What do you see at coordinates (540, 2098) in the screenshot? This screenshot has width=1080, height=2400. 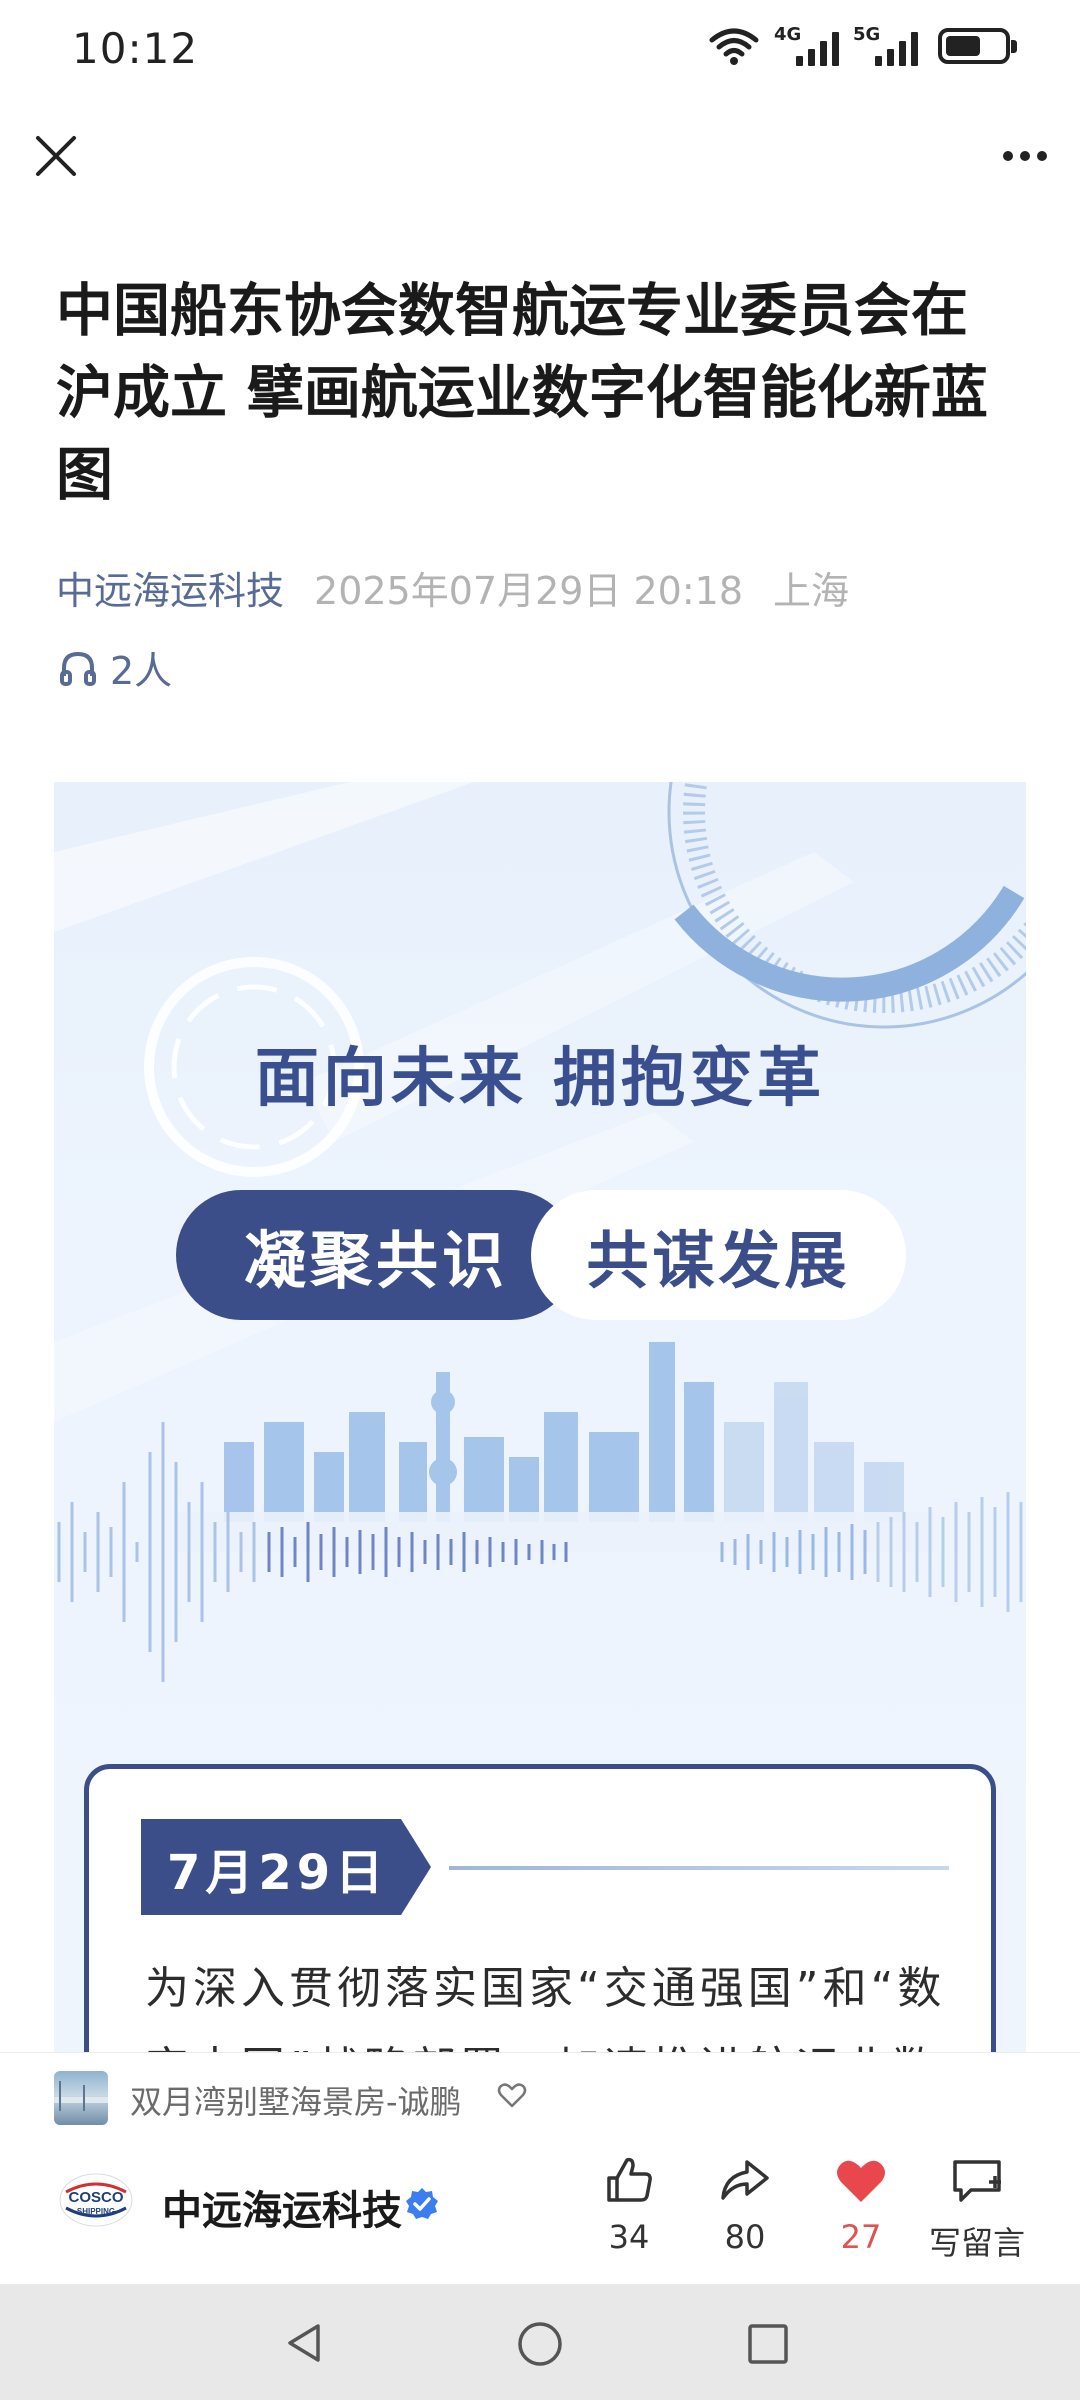 I see `background-music-bar: 双月湾别墅海景房-诚鹏` at bounding box center [540, 2098].